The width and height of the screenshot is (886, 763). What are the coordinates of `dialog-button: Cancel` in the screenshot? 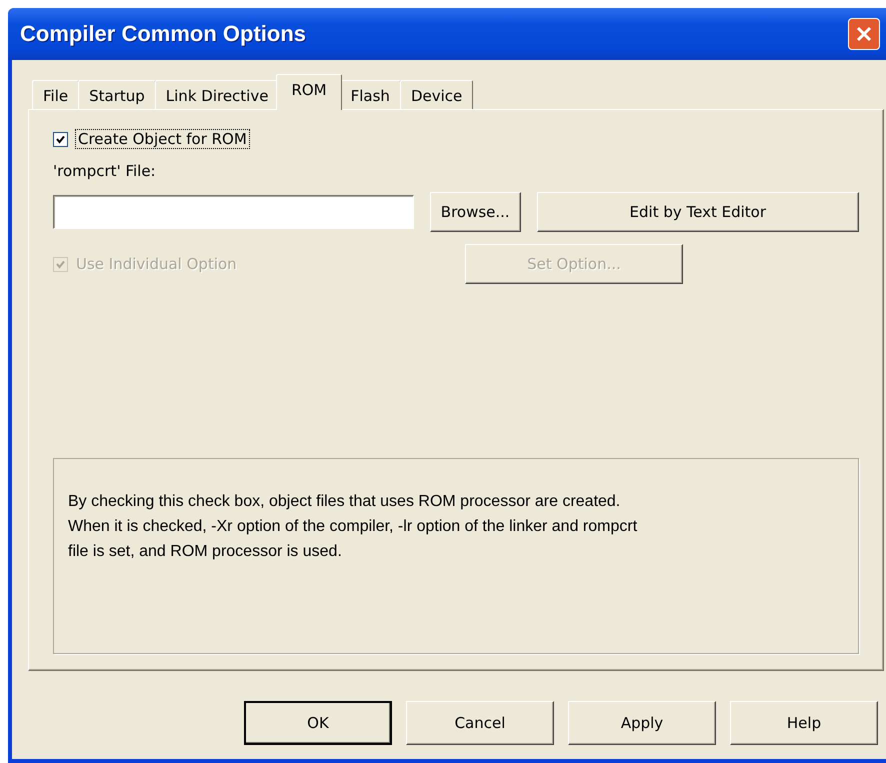 It's located at (480, 723).